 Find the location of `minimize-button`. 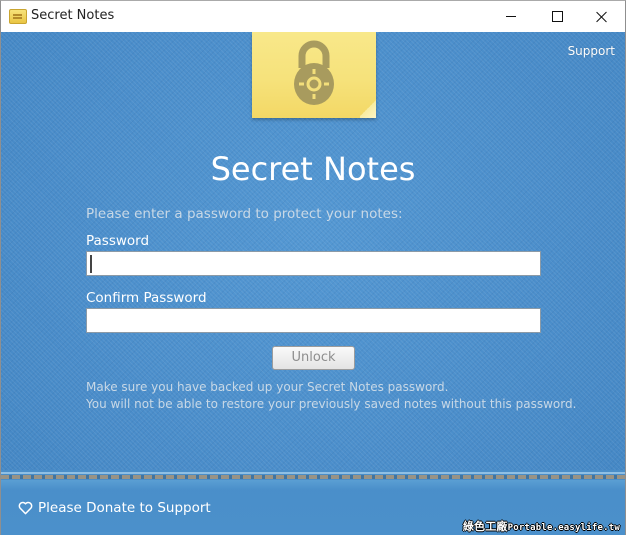

minimize-button is located at coordinates (511, 16).